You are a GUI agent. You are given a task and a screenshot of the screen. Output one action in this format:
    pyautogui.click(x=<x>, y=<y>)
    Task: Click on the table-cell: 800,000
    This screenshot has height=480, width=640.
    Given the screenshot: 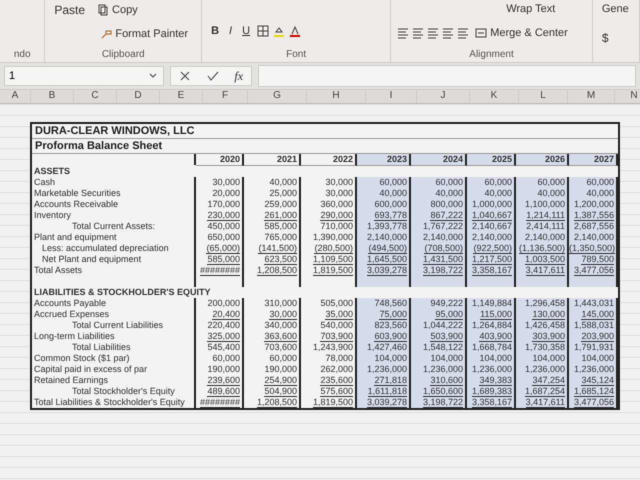 What is the action you would take?
    pyautogui.click(x=439, y=204)
    